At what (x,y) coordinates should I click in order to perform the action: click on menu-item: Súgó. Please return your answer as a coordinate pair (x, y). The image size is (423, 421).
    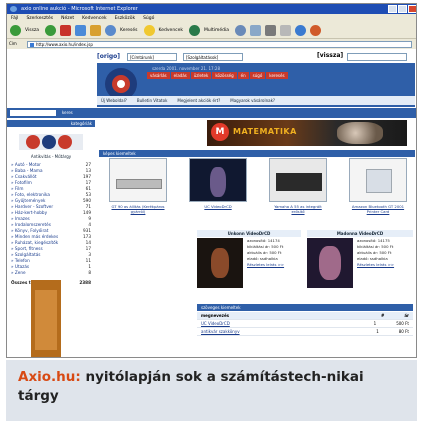
    Looking at the image, I should click on (148, 18).